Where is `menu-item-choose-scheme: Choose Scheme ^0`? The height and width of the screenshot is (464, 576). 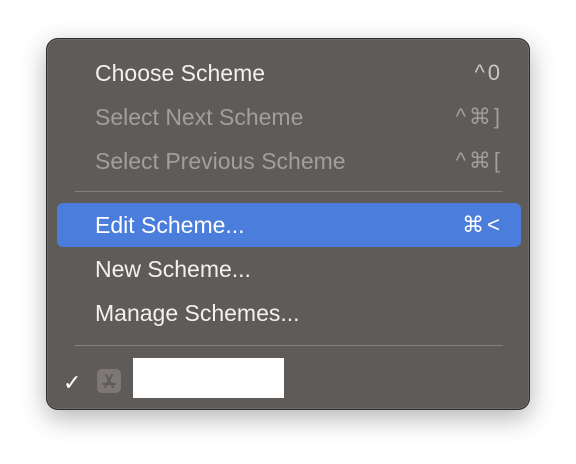
menu-item-choose-scheme: Choose Scheme ^0 is located at coordinates (289, 73).